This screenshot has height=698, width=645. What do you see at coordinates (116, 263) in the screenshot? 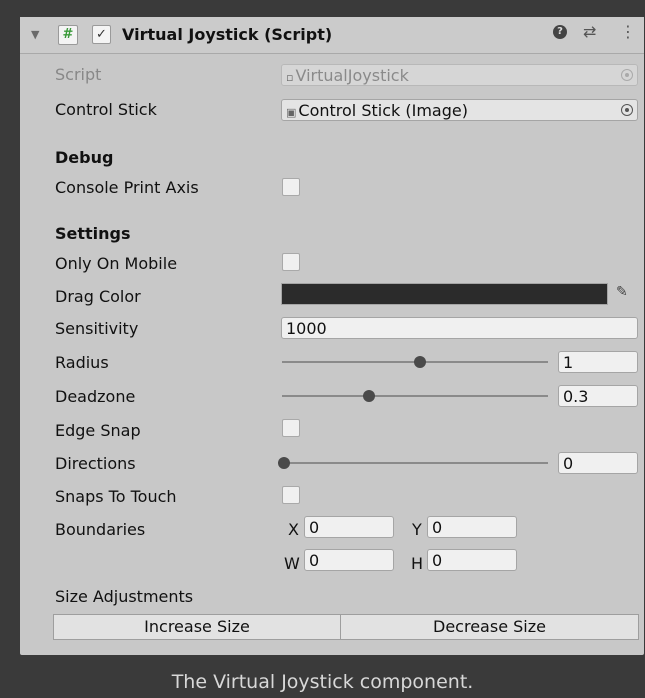
I see `only-on-mobile-label: Only On Mobile` at bounding box center [116, 263].